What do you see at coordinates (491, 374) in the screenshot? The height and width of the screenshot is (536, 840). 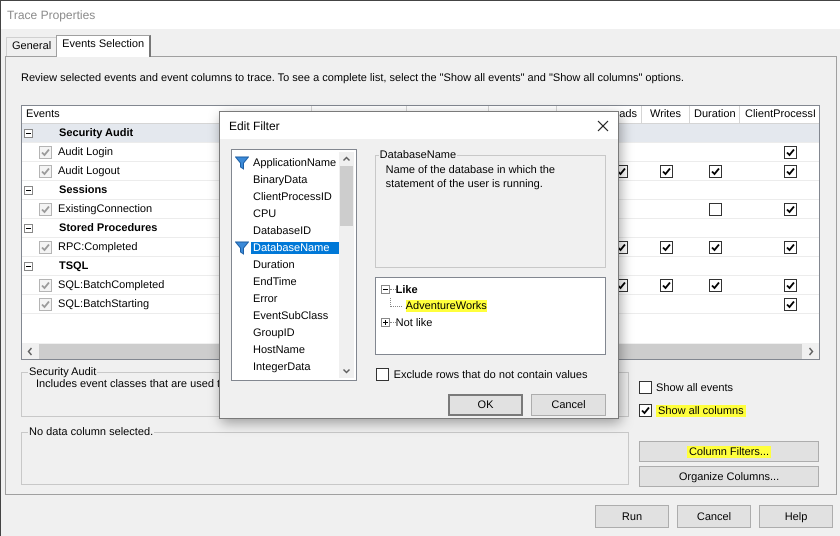 I see `checkbox-label: Exclude rows that do not contain values` at bounding box center [491, 374].